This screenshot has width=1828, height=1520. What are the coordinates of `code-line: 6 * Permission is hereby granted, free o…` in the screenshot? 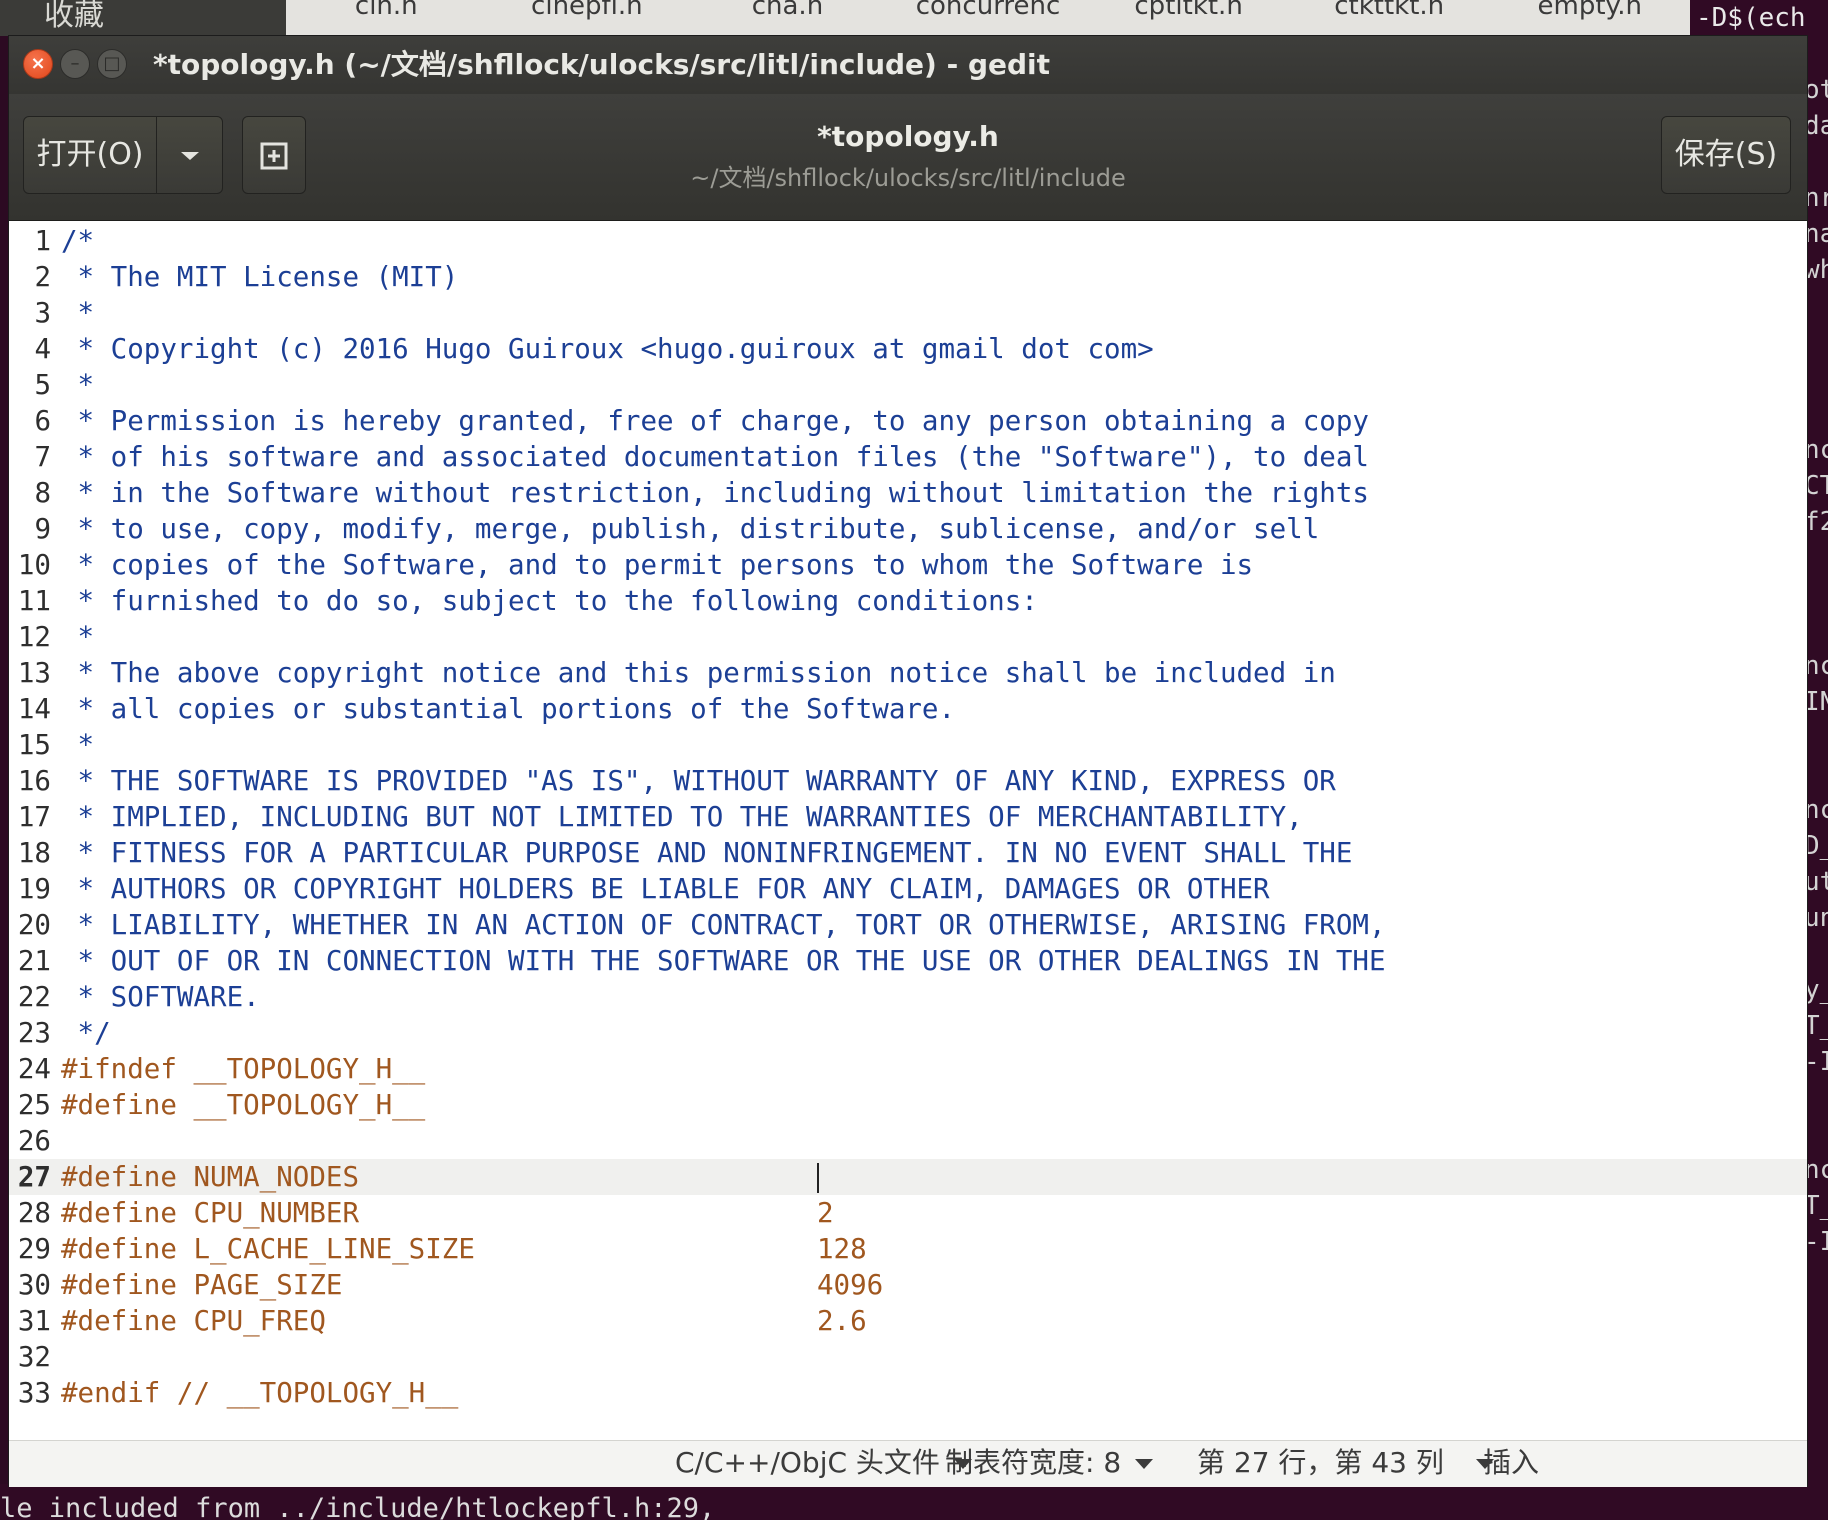 It's located at (908, 421).